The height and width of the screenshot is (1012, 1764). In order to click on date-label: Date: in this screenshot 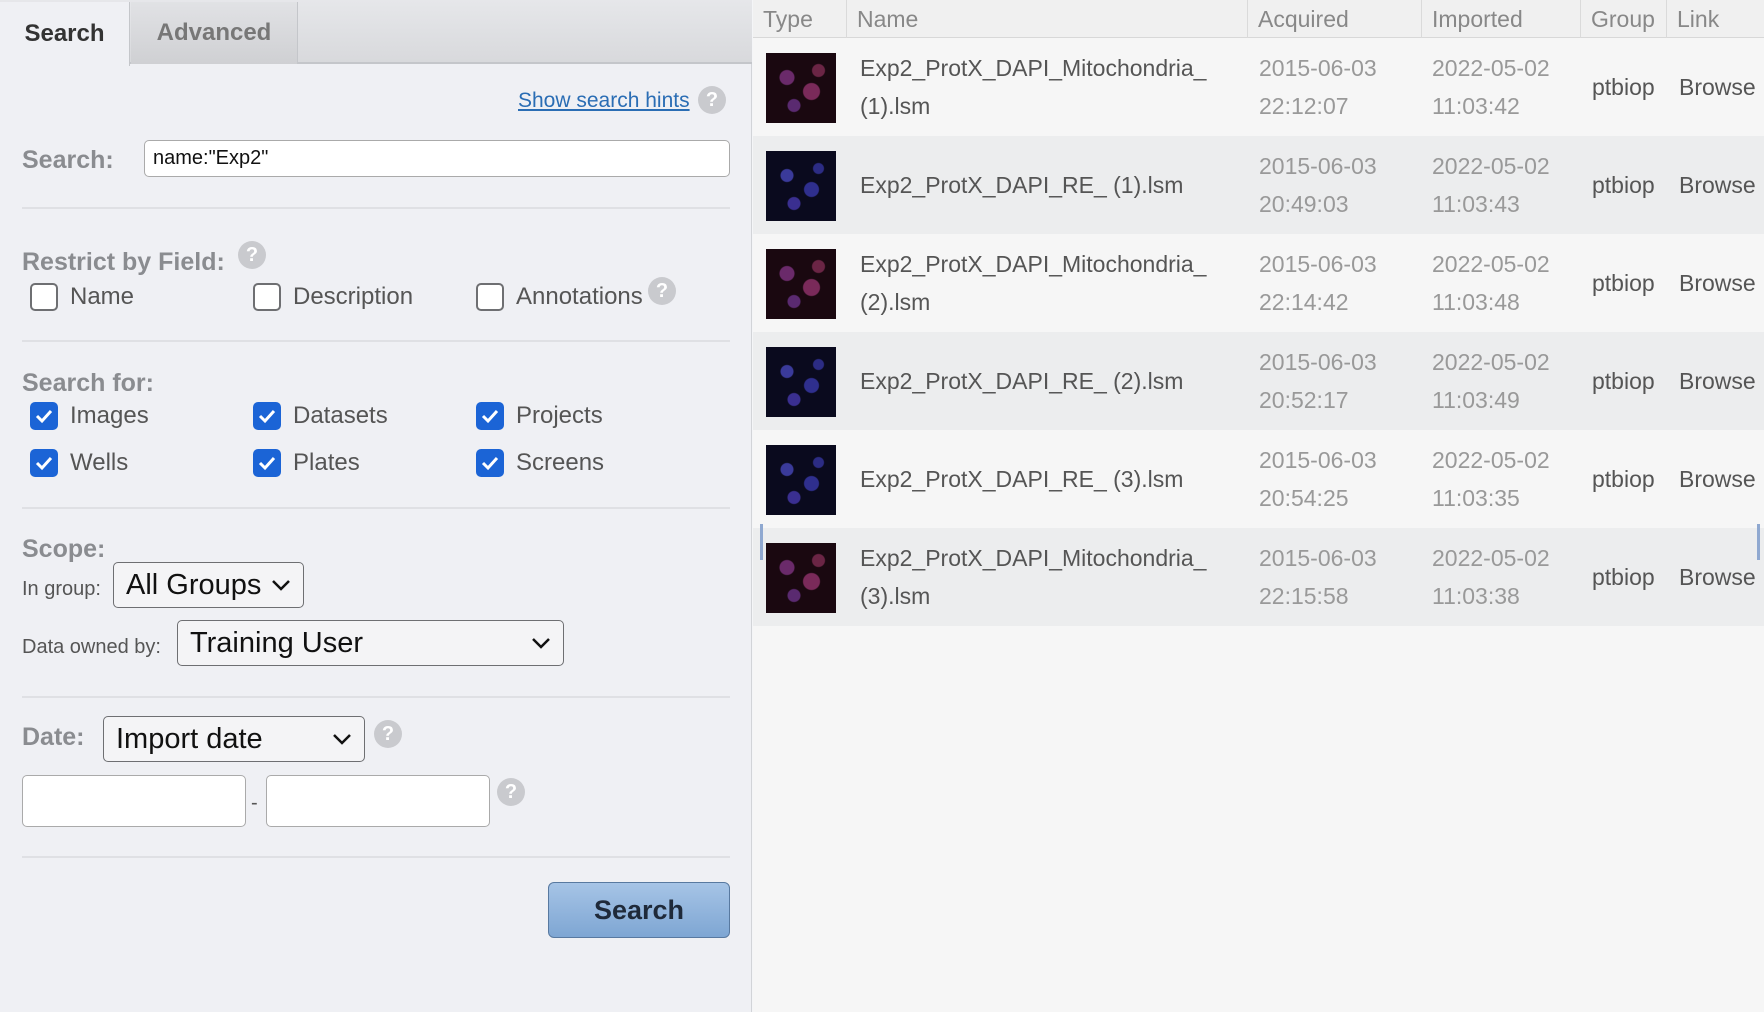, I will do `click(53, 737)`.